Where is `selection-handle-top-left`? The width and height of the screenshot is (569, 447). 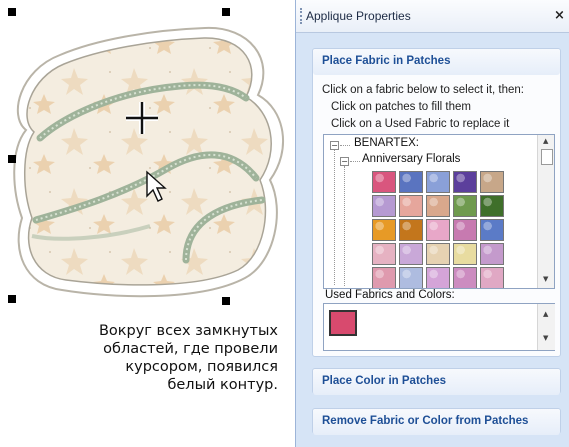 selection-handle-top-left is located at coordinates (12, 12).